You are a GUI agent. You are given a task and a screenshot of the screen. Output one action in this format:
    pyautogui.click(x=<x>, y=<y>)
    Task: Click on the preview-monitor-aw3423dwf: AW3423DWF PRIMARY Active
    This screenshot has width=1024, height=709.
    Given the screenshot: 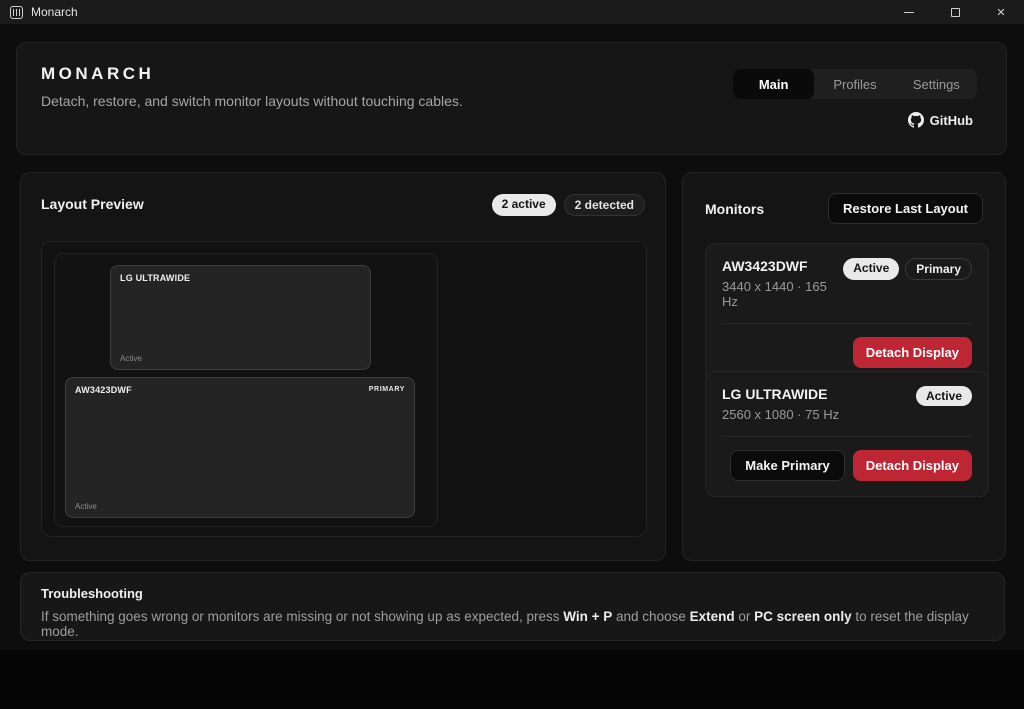 What is the action you would take?
    pyautogui.click(x=240, y=447)
    